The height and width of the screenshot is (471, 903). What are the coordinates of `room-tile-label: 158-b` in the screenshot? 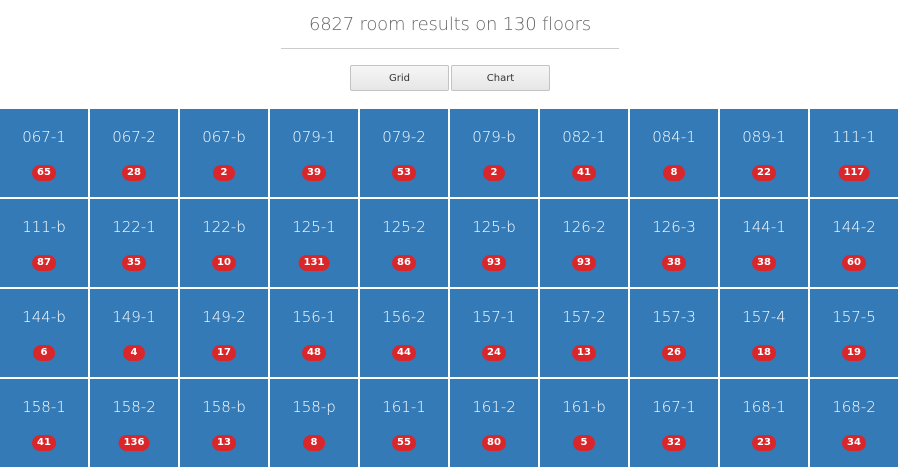 It's located at (224, 407).